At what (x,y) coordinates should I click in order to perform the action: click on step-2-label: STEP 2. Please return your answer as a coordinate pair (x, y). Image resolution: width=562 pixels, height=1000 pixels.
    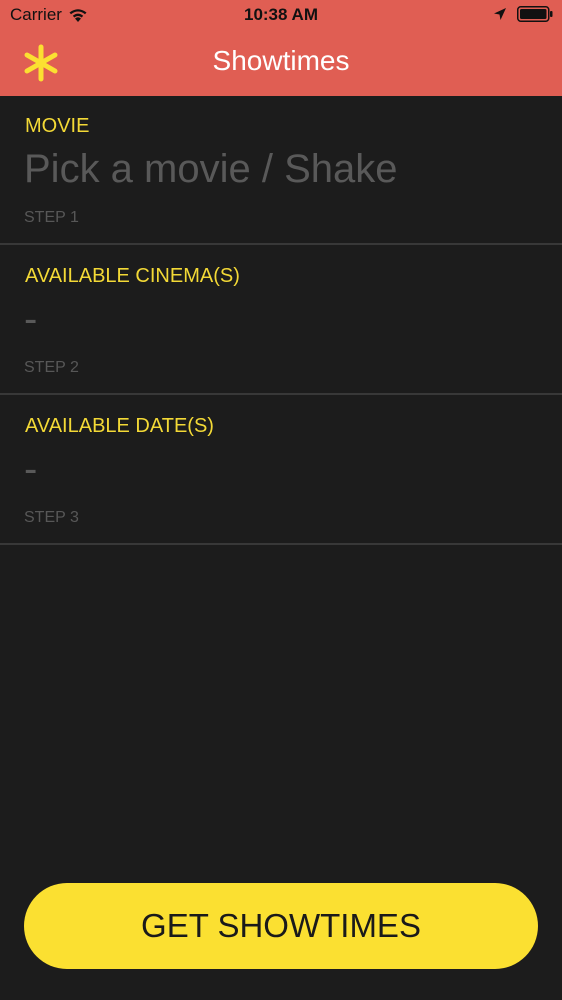
    Looking at the image, I should click on (51, 367).